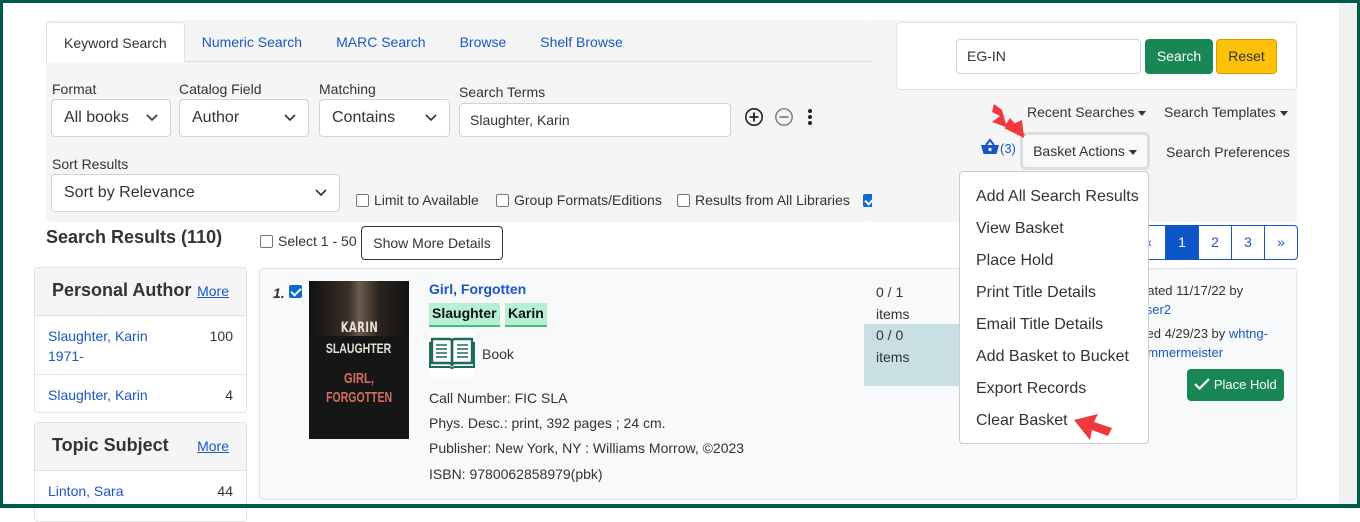 Image resolution: width=1360 pixels, height=522 pixels. What do you see at coordinates (1054, 229) in the screenshot?
I see `menu-item-view-basket: View Basket` at bounding box center [1054, 229].